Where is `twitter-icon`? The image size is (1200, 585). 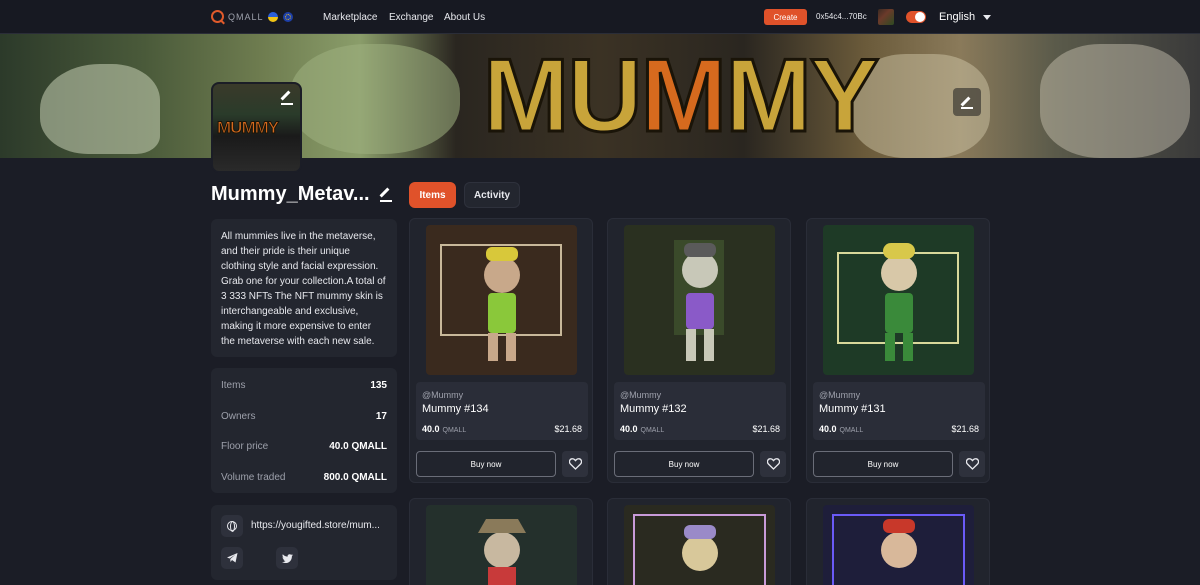 twitter-icon is located at coordinates (287, 558).